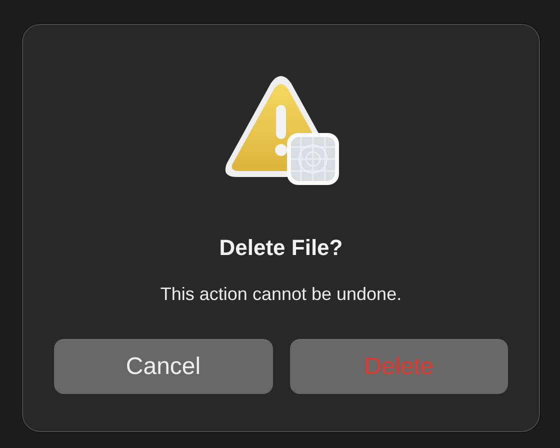  I want to click on dialog-message: This action cannot be undone., so click(281, 294).